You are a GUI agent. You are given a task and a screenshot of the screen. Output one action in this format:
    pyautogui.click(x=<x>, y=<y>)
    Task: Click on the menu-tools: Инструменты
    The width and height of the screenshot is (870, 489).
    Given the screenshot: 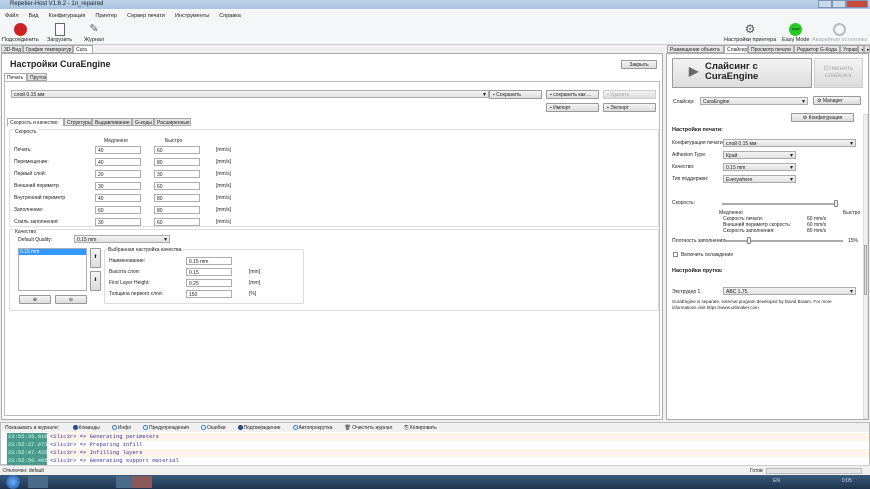 What is the action you would take?
    pyautogui.click(x=192, y=14)
    